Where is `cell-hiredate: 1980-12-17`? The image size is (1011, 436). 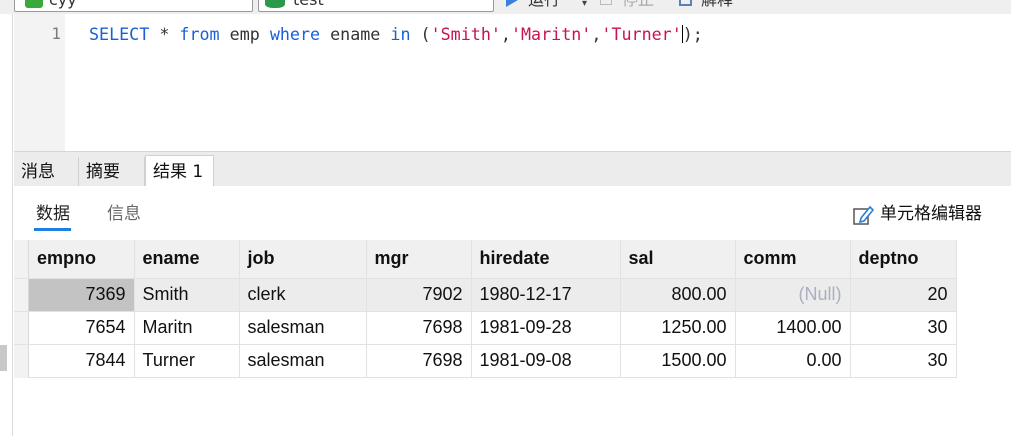 cell-hiredate: 1980-12-17 is located at coordinates (546, 295).